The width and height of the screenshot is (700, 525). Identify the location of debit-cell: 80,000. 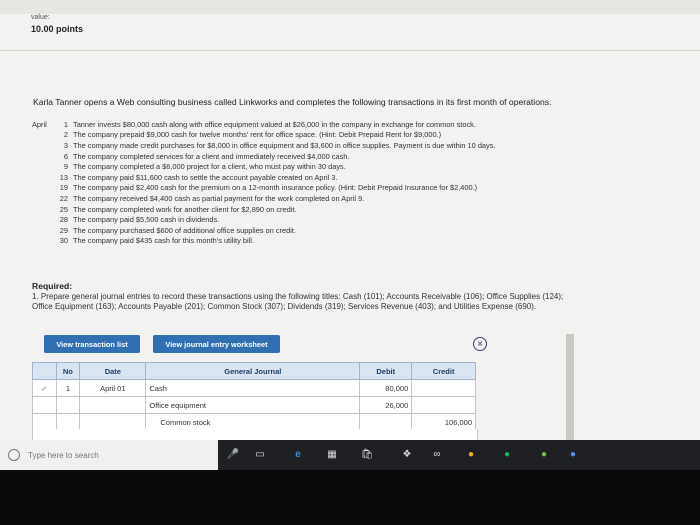
(386, 388).